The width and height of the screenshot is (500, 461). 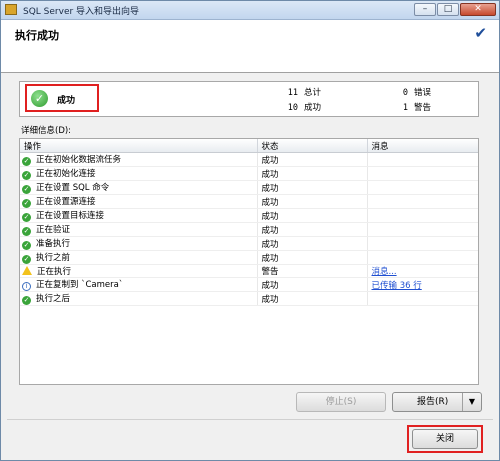 What do you see at coordinates (54, 272) in the screenshot?
I see `action-text: 正在执行` at bounding box center [54, 272].